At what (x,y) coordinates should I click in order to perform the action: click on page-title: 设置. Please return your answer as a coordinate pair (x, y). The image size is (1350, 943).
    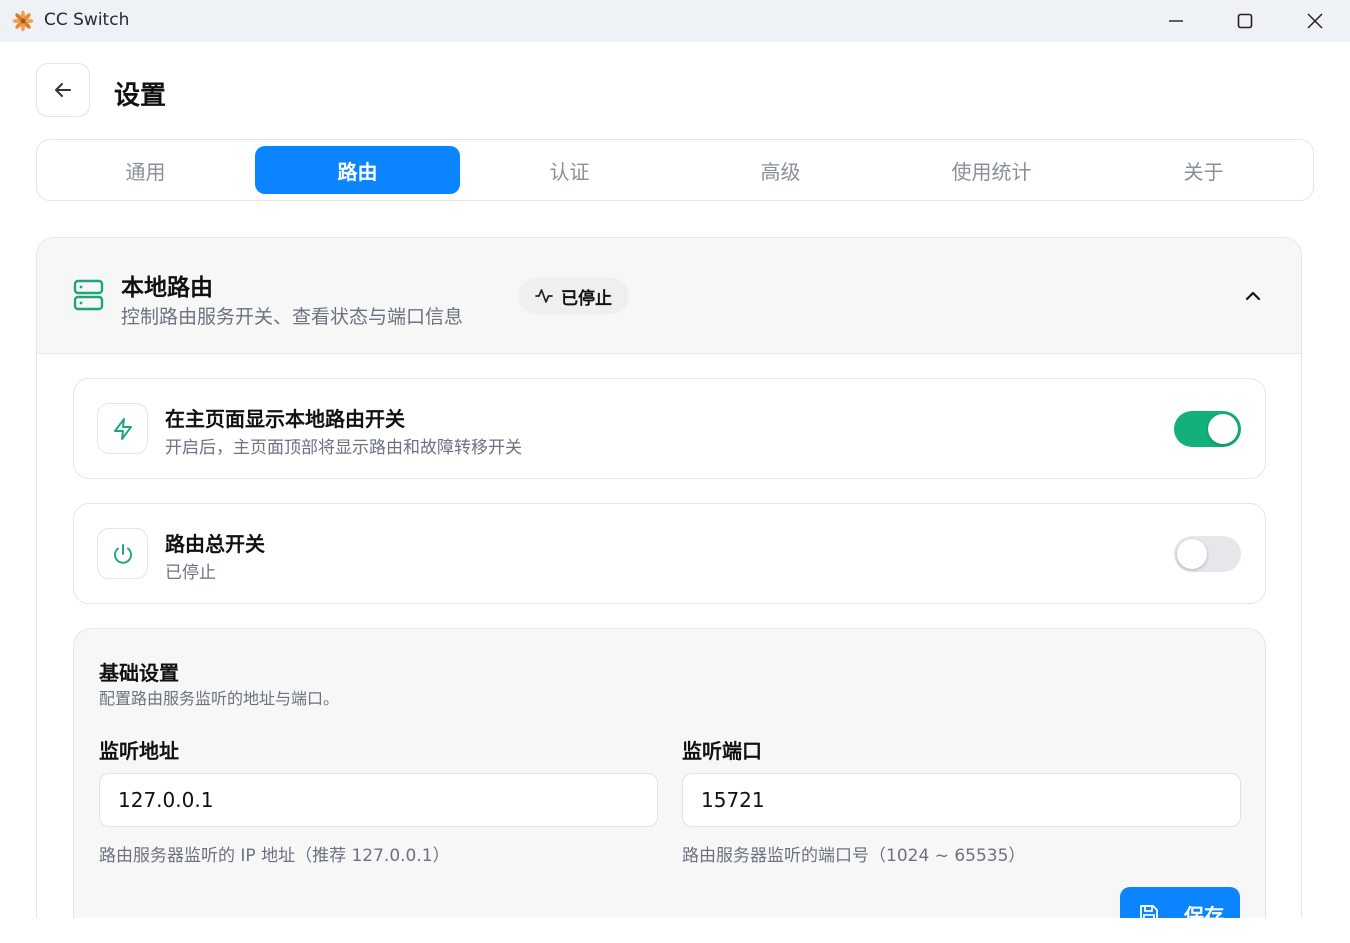
    Looking at the image, I should click on (140, 96).